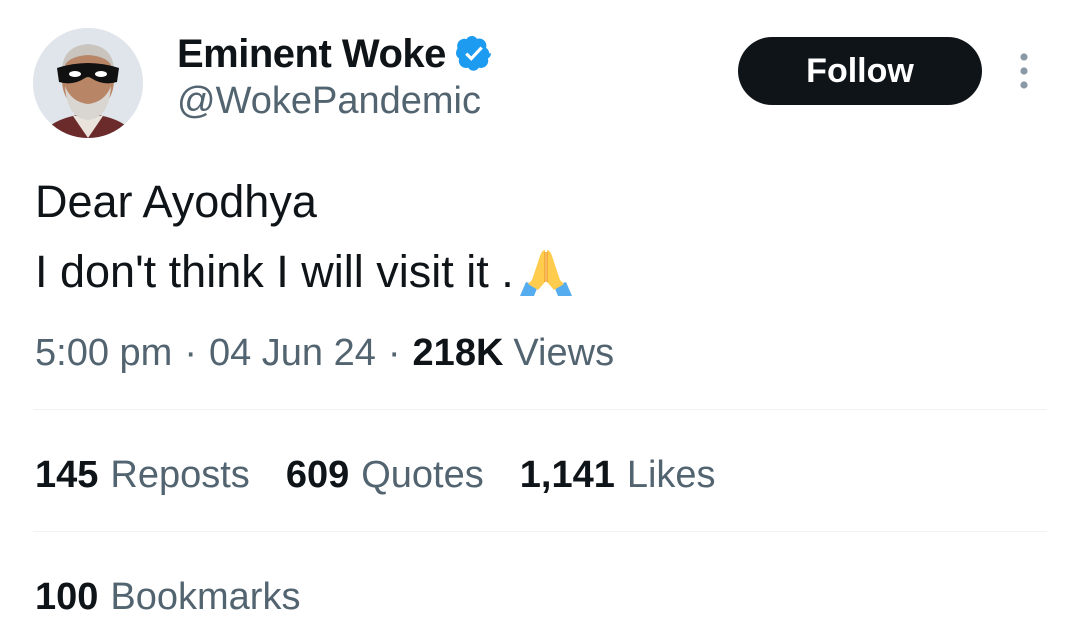  I want to click on views-count: 218K, so click(458, 352).